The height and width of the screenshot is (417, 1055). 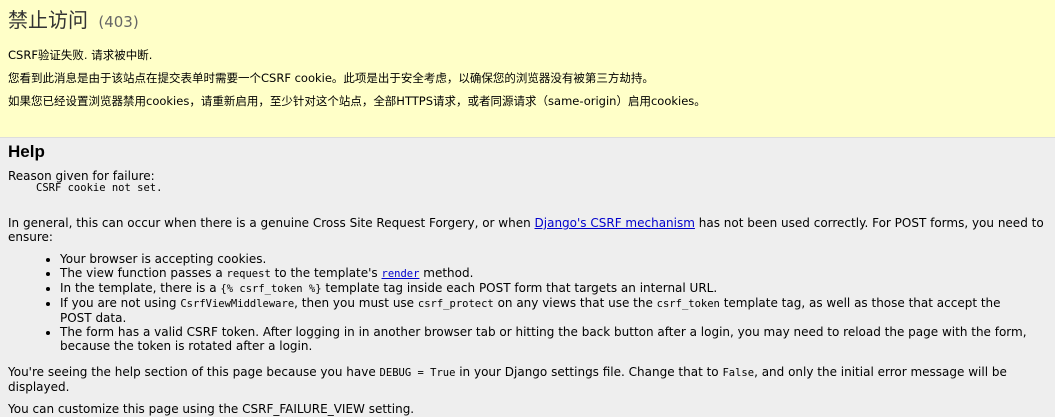 I want to click on inline-code: {% csrf_token %}, so click(x=271, y=289).